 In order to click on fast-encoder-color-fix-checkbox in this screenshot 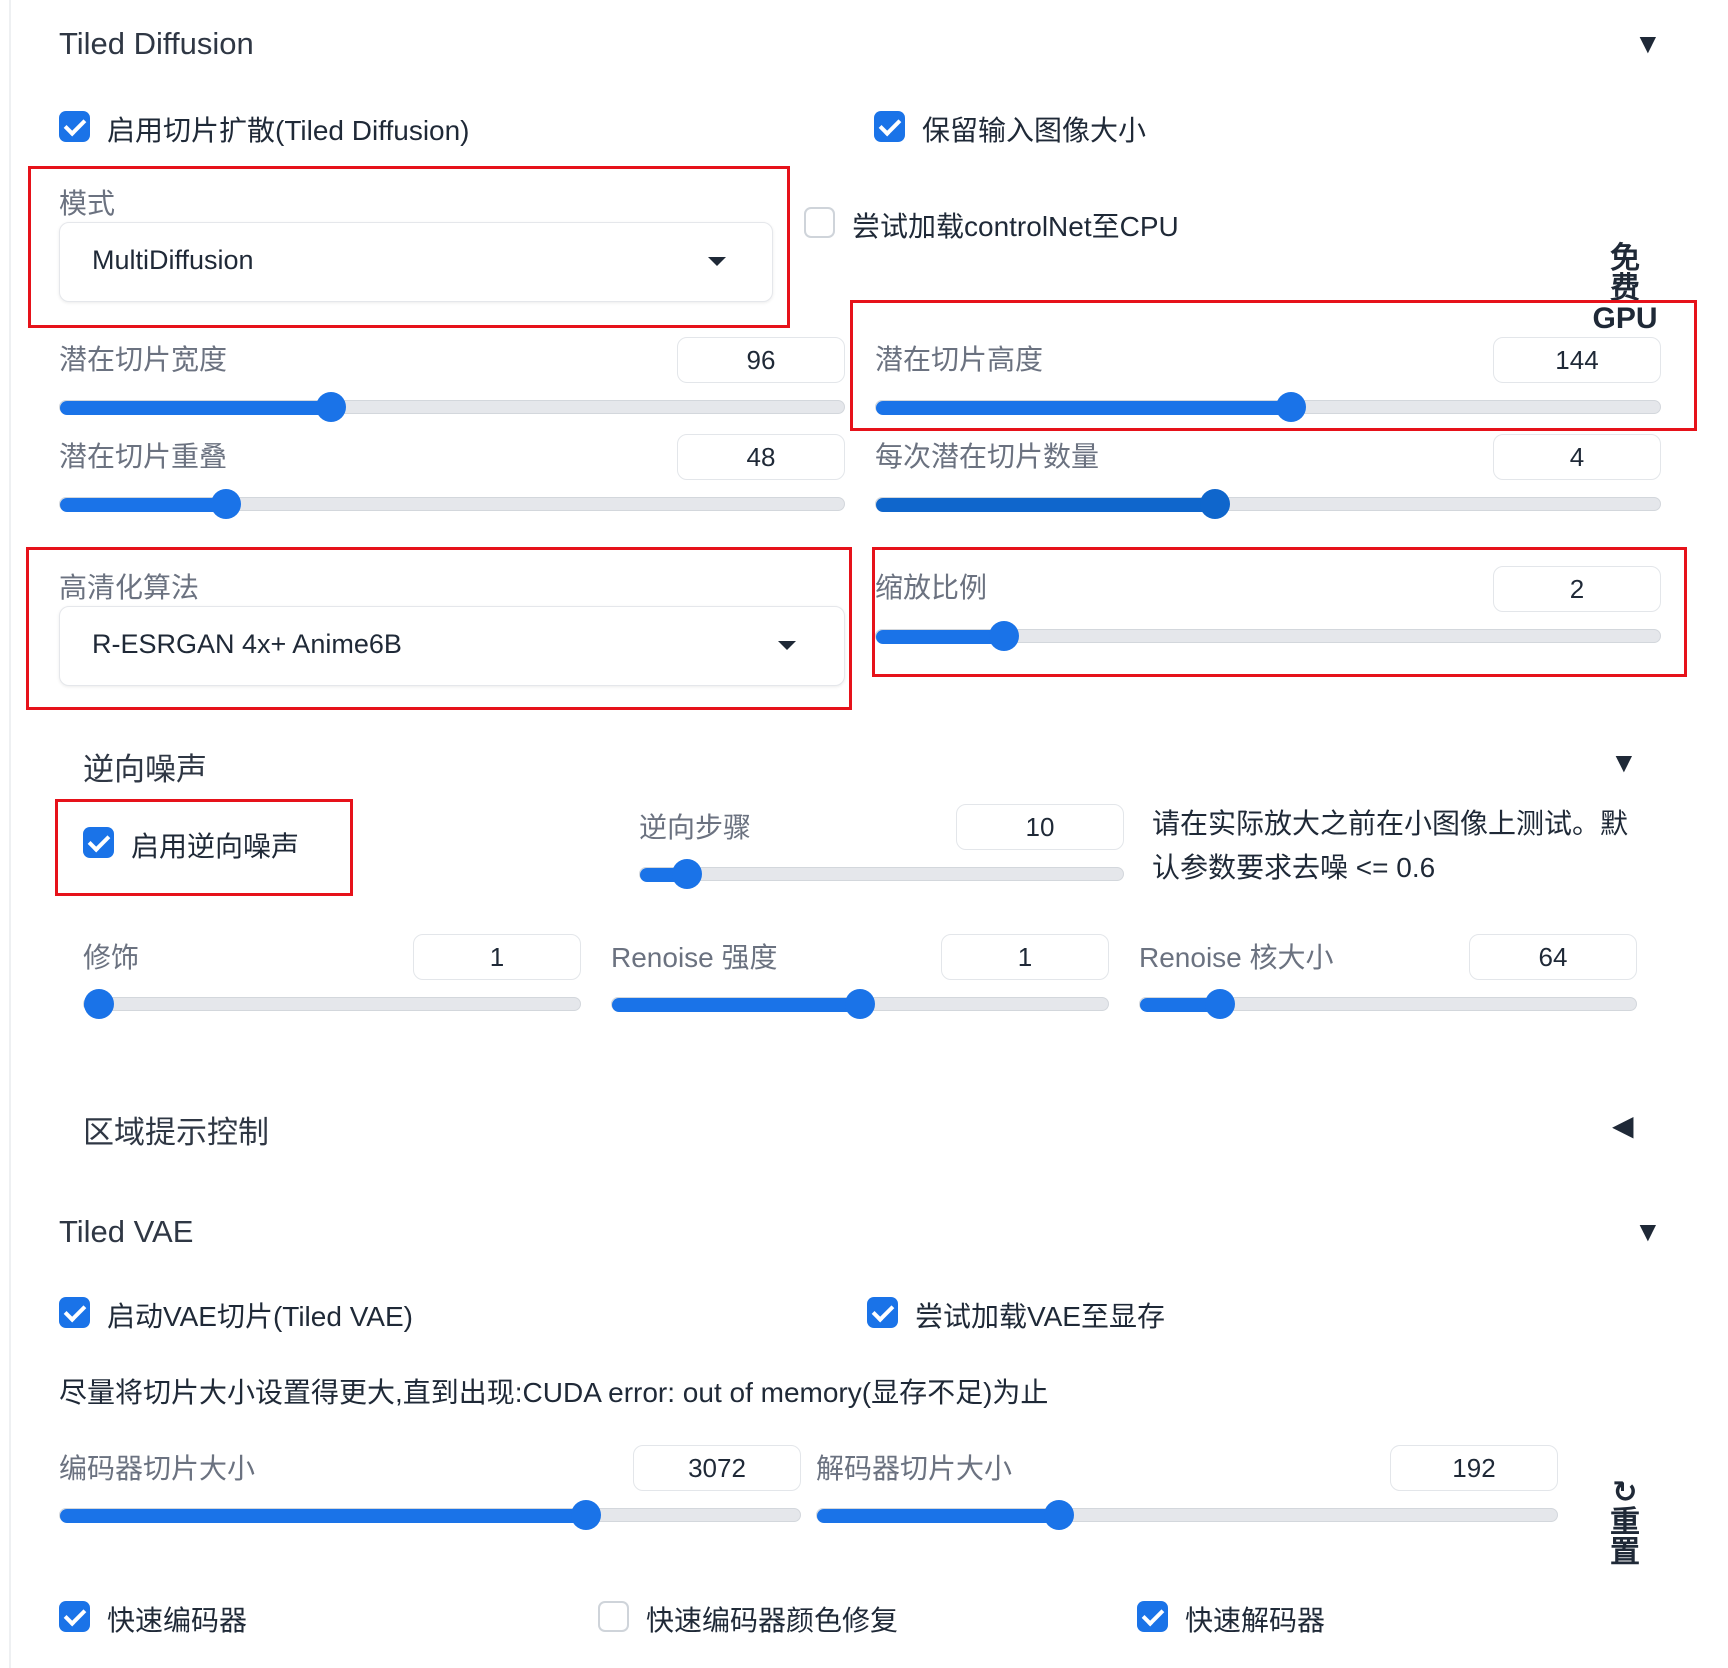, I will do `click(613, 1616)`.